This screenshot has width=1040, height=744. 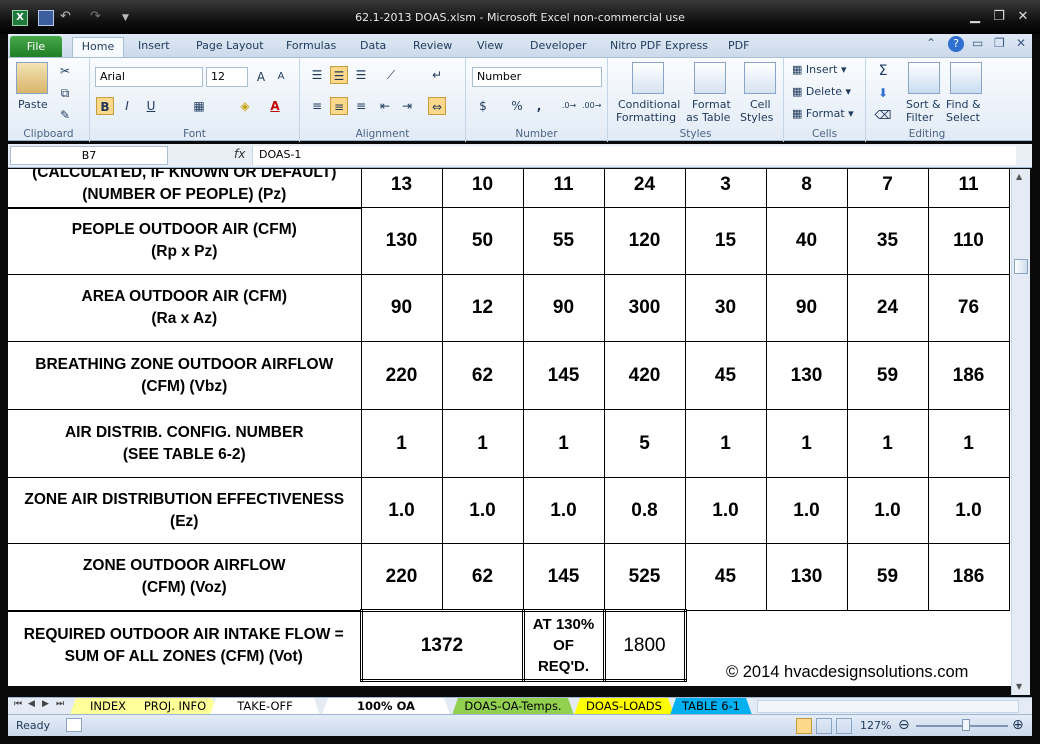 What do you see at coordinates (725, 308) in the screenshot?
I see `value-cell: 30` at bounding box center [725, 308].